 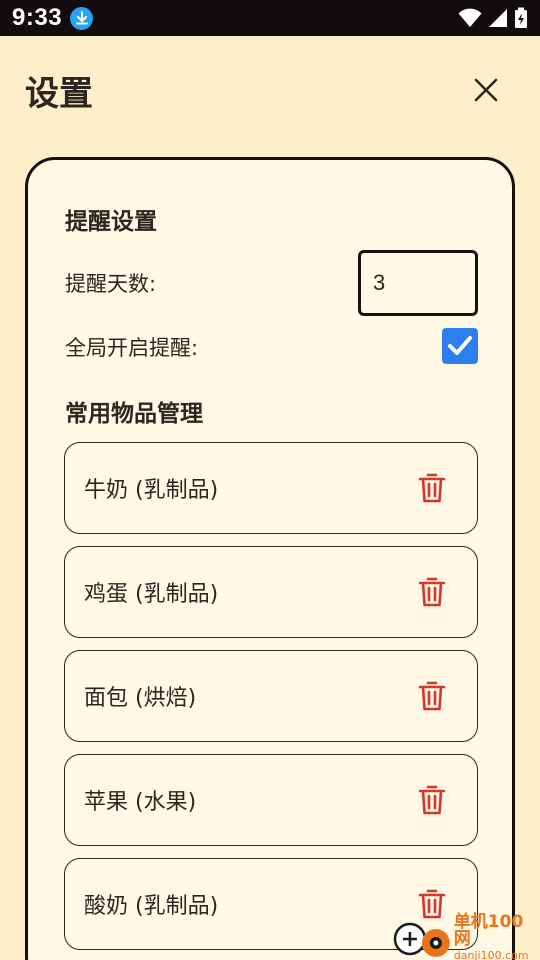 What do you see at coordinates (140, 802) in the screenshot?
I see `item-label: 苹果 (水果)` at bounding box center [140, 802].